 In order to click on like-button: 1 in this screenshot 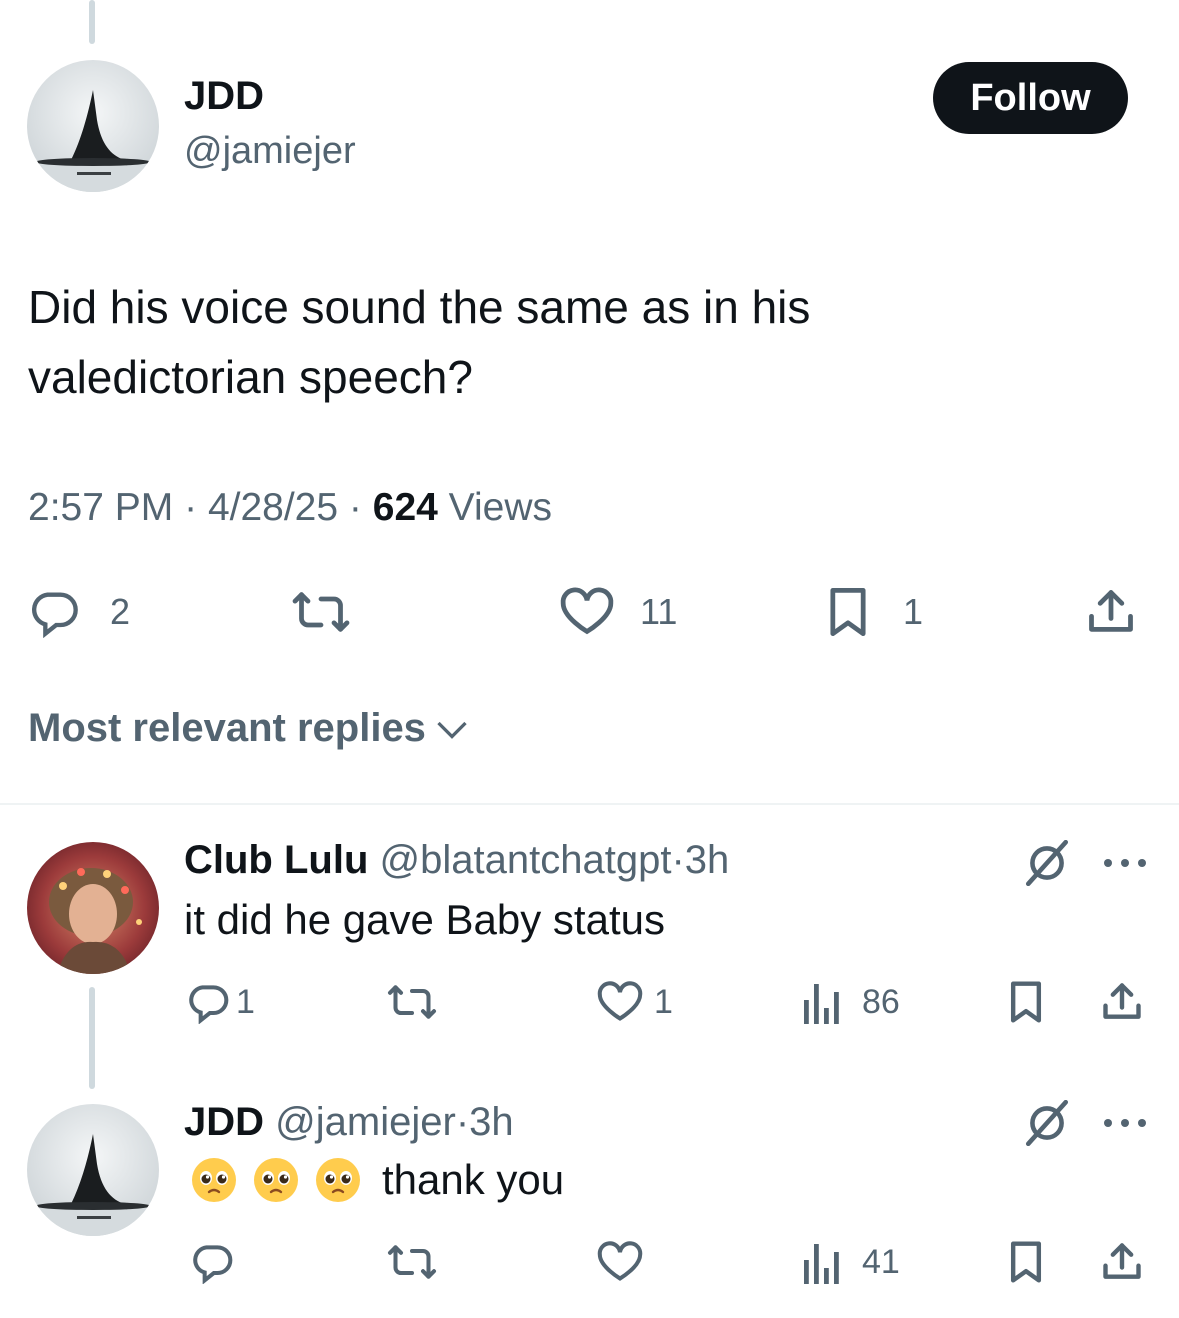, I will do `click(634, 1002)`.